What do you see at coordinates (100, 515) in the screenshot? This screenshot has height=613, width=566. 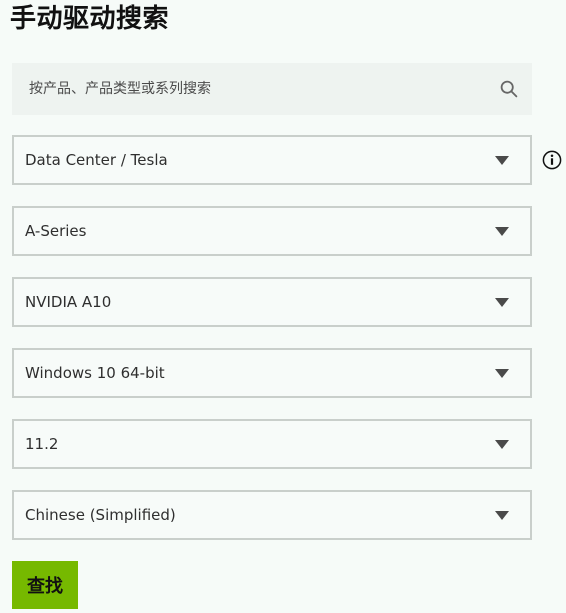 I see `language-value: Chinese (Simplified)` at bounding box center [100, 515].